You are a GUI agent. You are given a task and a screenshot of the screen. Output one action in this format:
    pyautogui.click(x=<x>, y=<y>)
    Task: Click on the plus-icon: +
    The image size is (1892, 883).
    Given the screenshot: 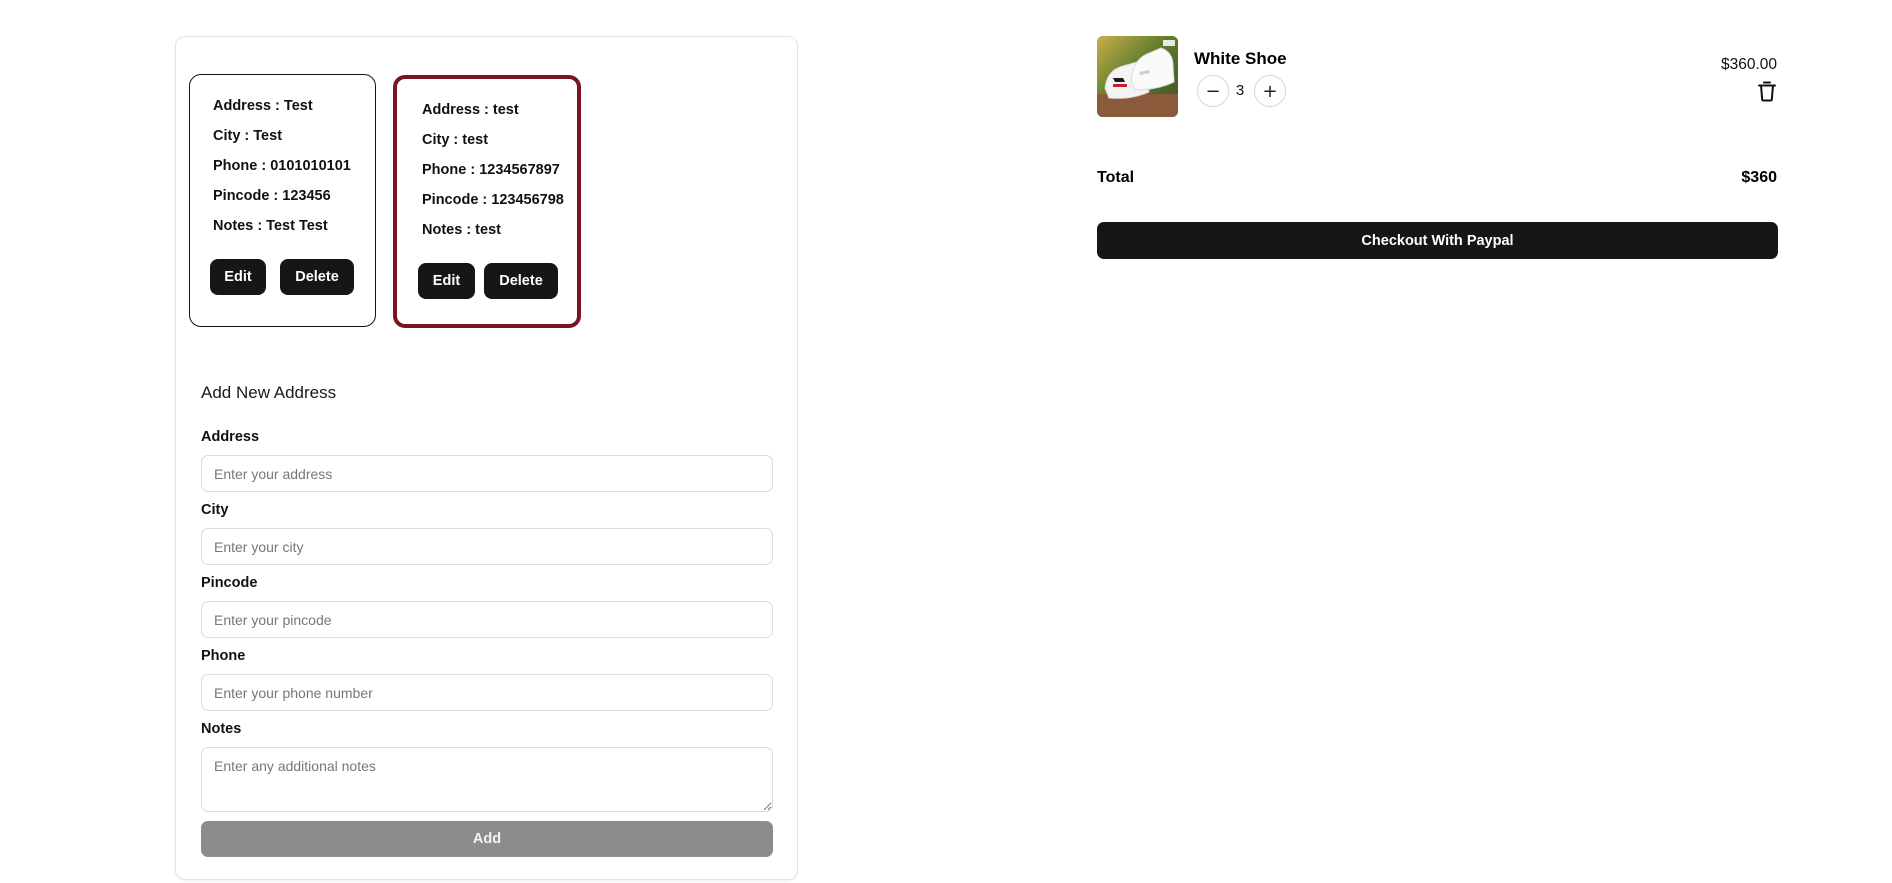 What is the action you would take?
    pyautogui.click(x=1270, y=91)
    